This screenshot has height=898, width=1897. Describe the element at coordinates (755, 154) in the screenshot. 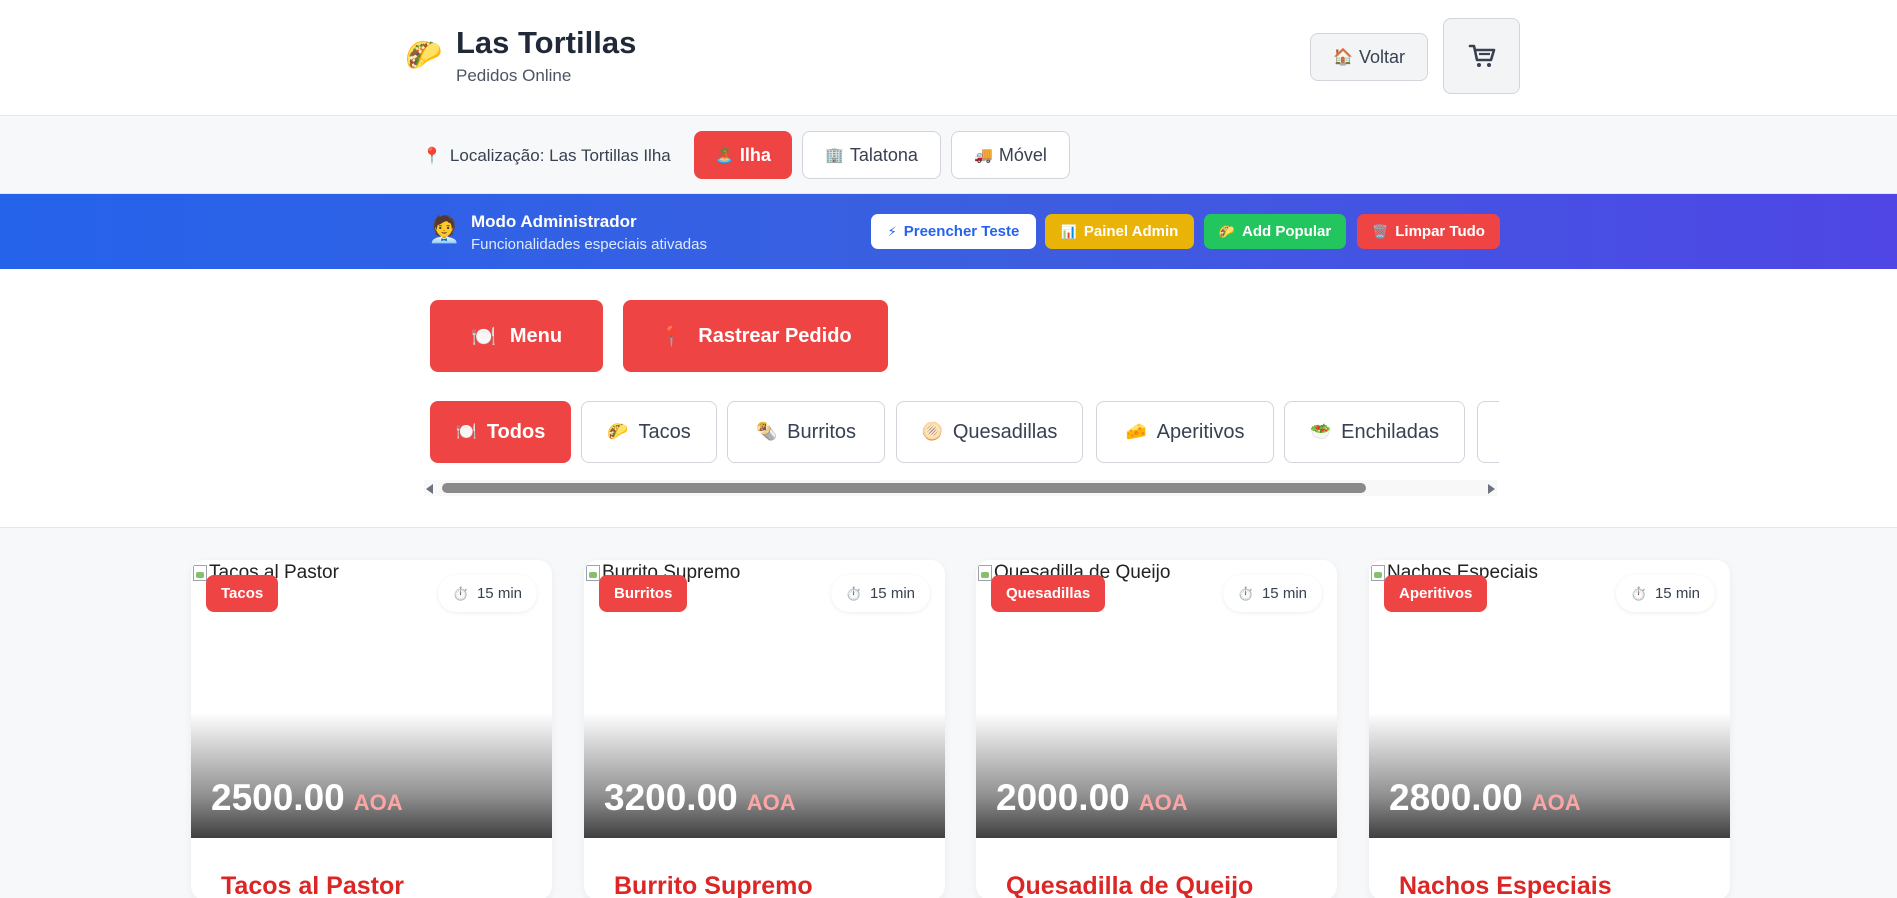

I see `location-option-label: Ilha` at that location.